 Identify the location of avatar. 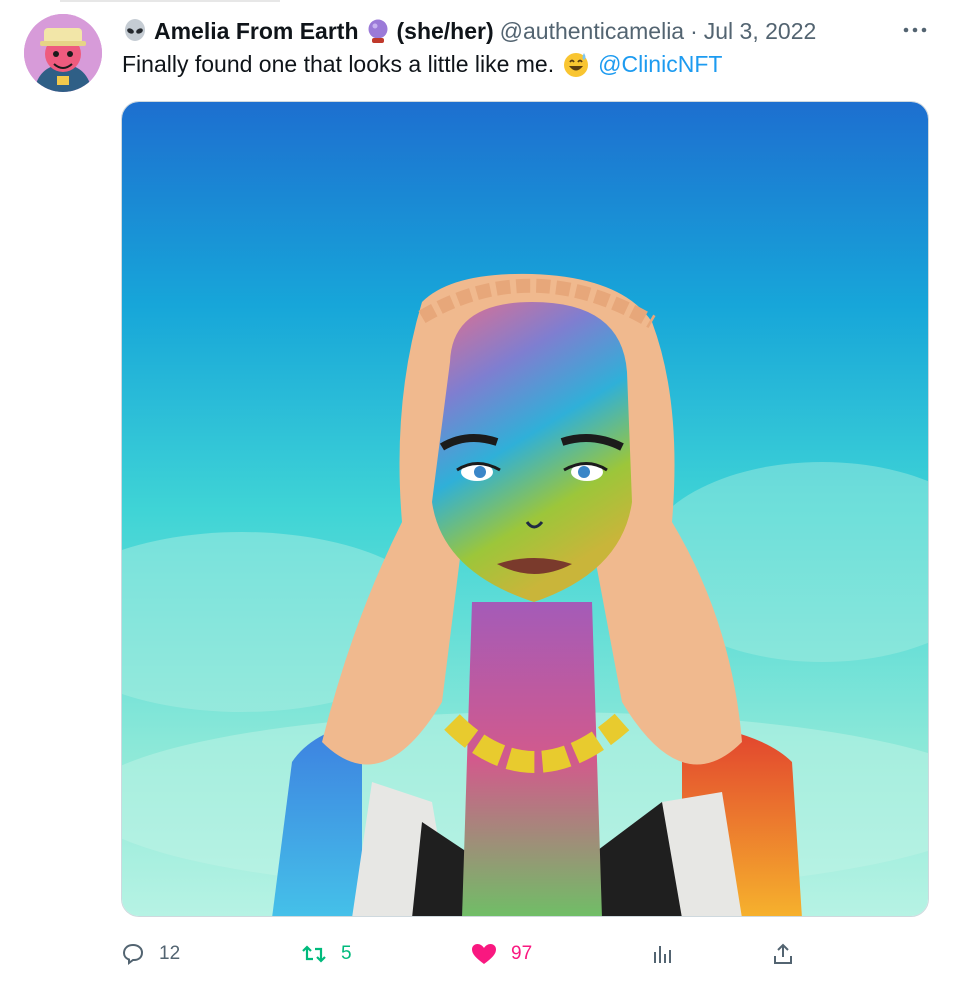
(63, 53).